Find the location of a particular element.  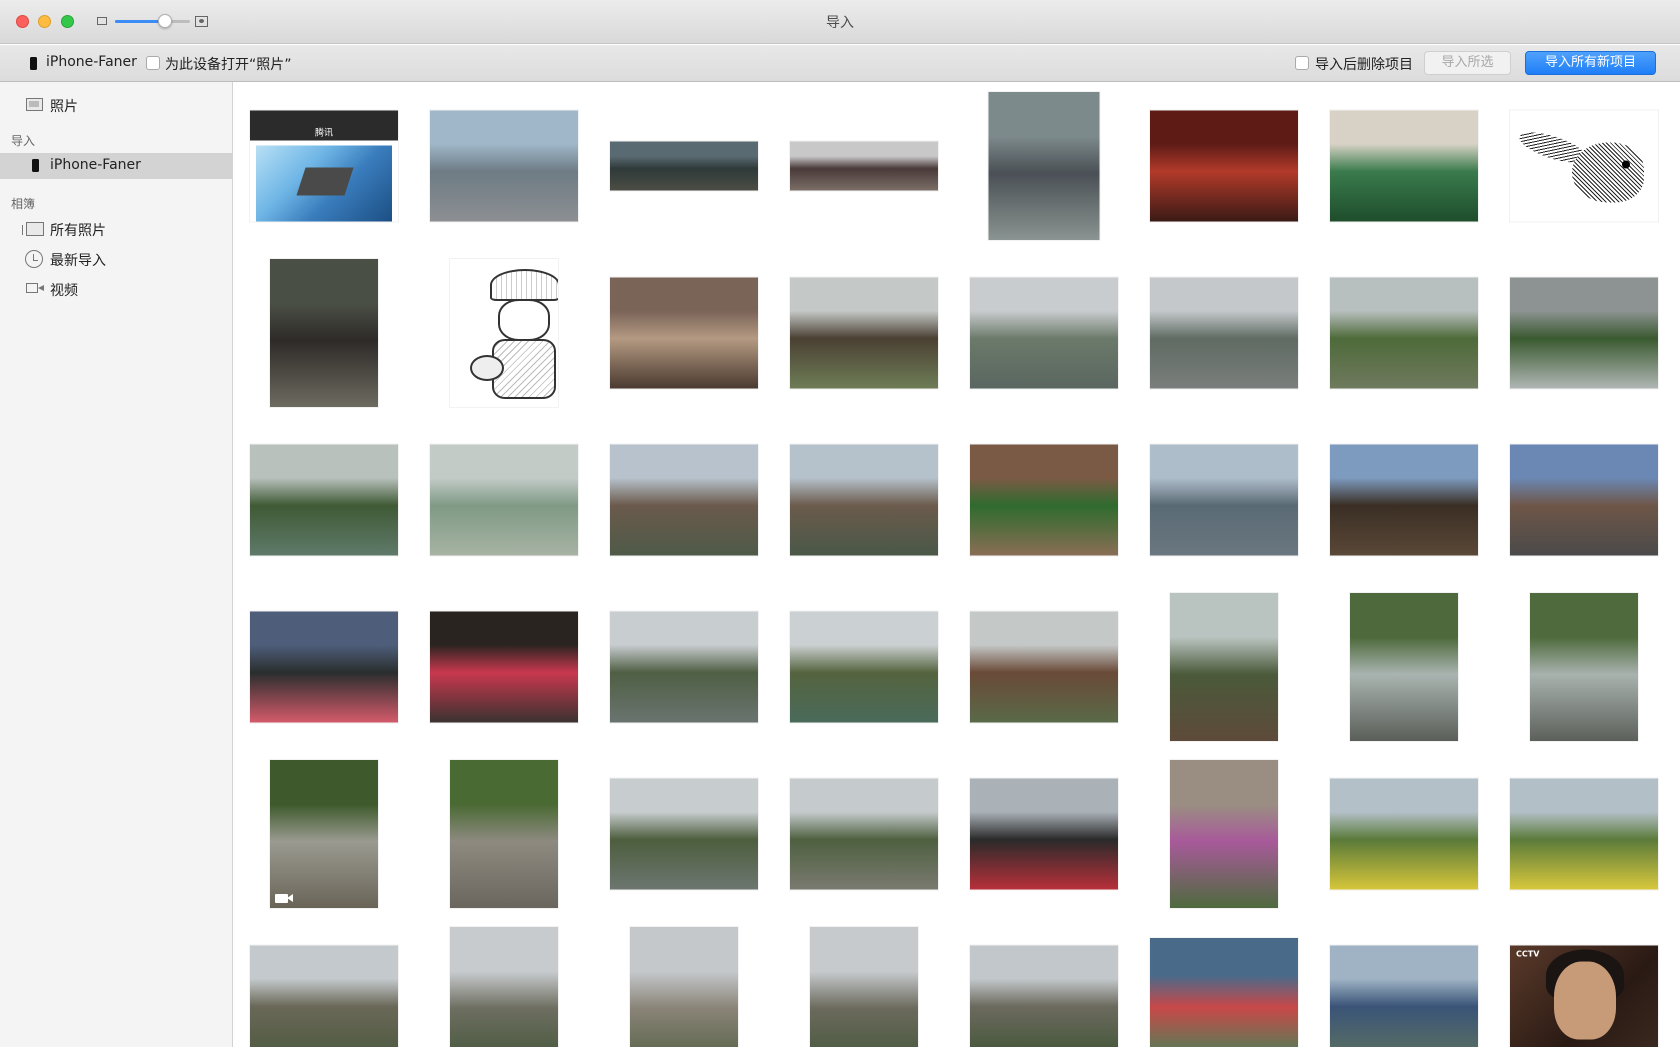

delete-after-import-label: 导入后删除项目 is located at coordinates (1364, 64).